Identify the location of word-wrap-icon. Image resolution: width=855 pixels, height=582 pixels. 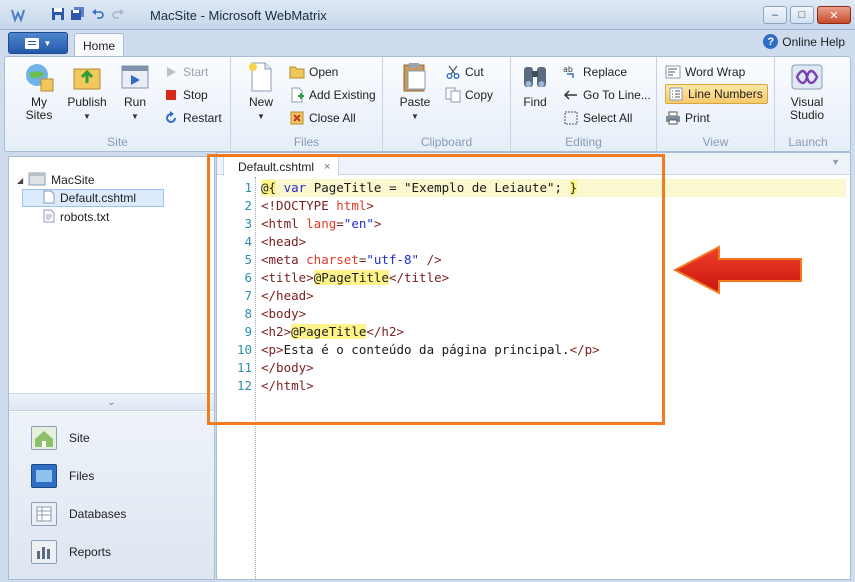
(673, 72).